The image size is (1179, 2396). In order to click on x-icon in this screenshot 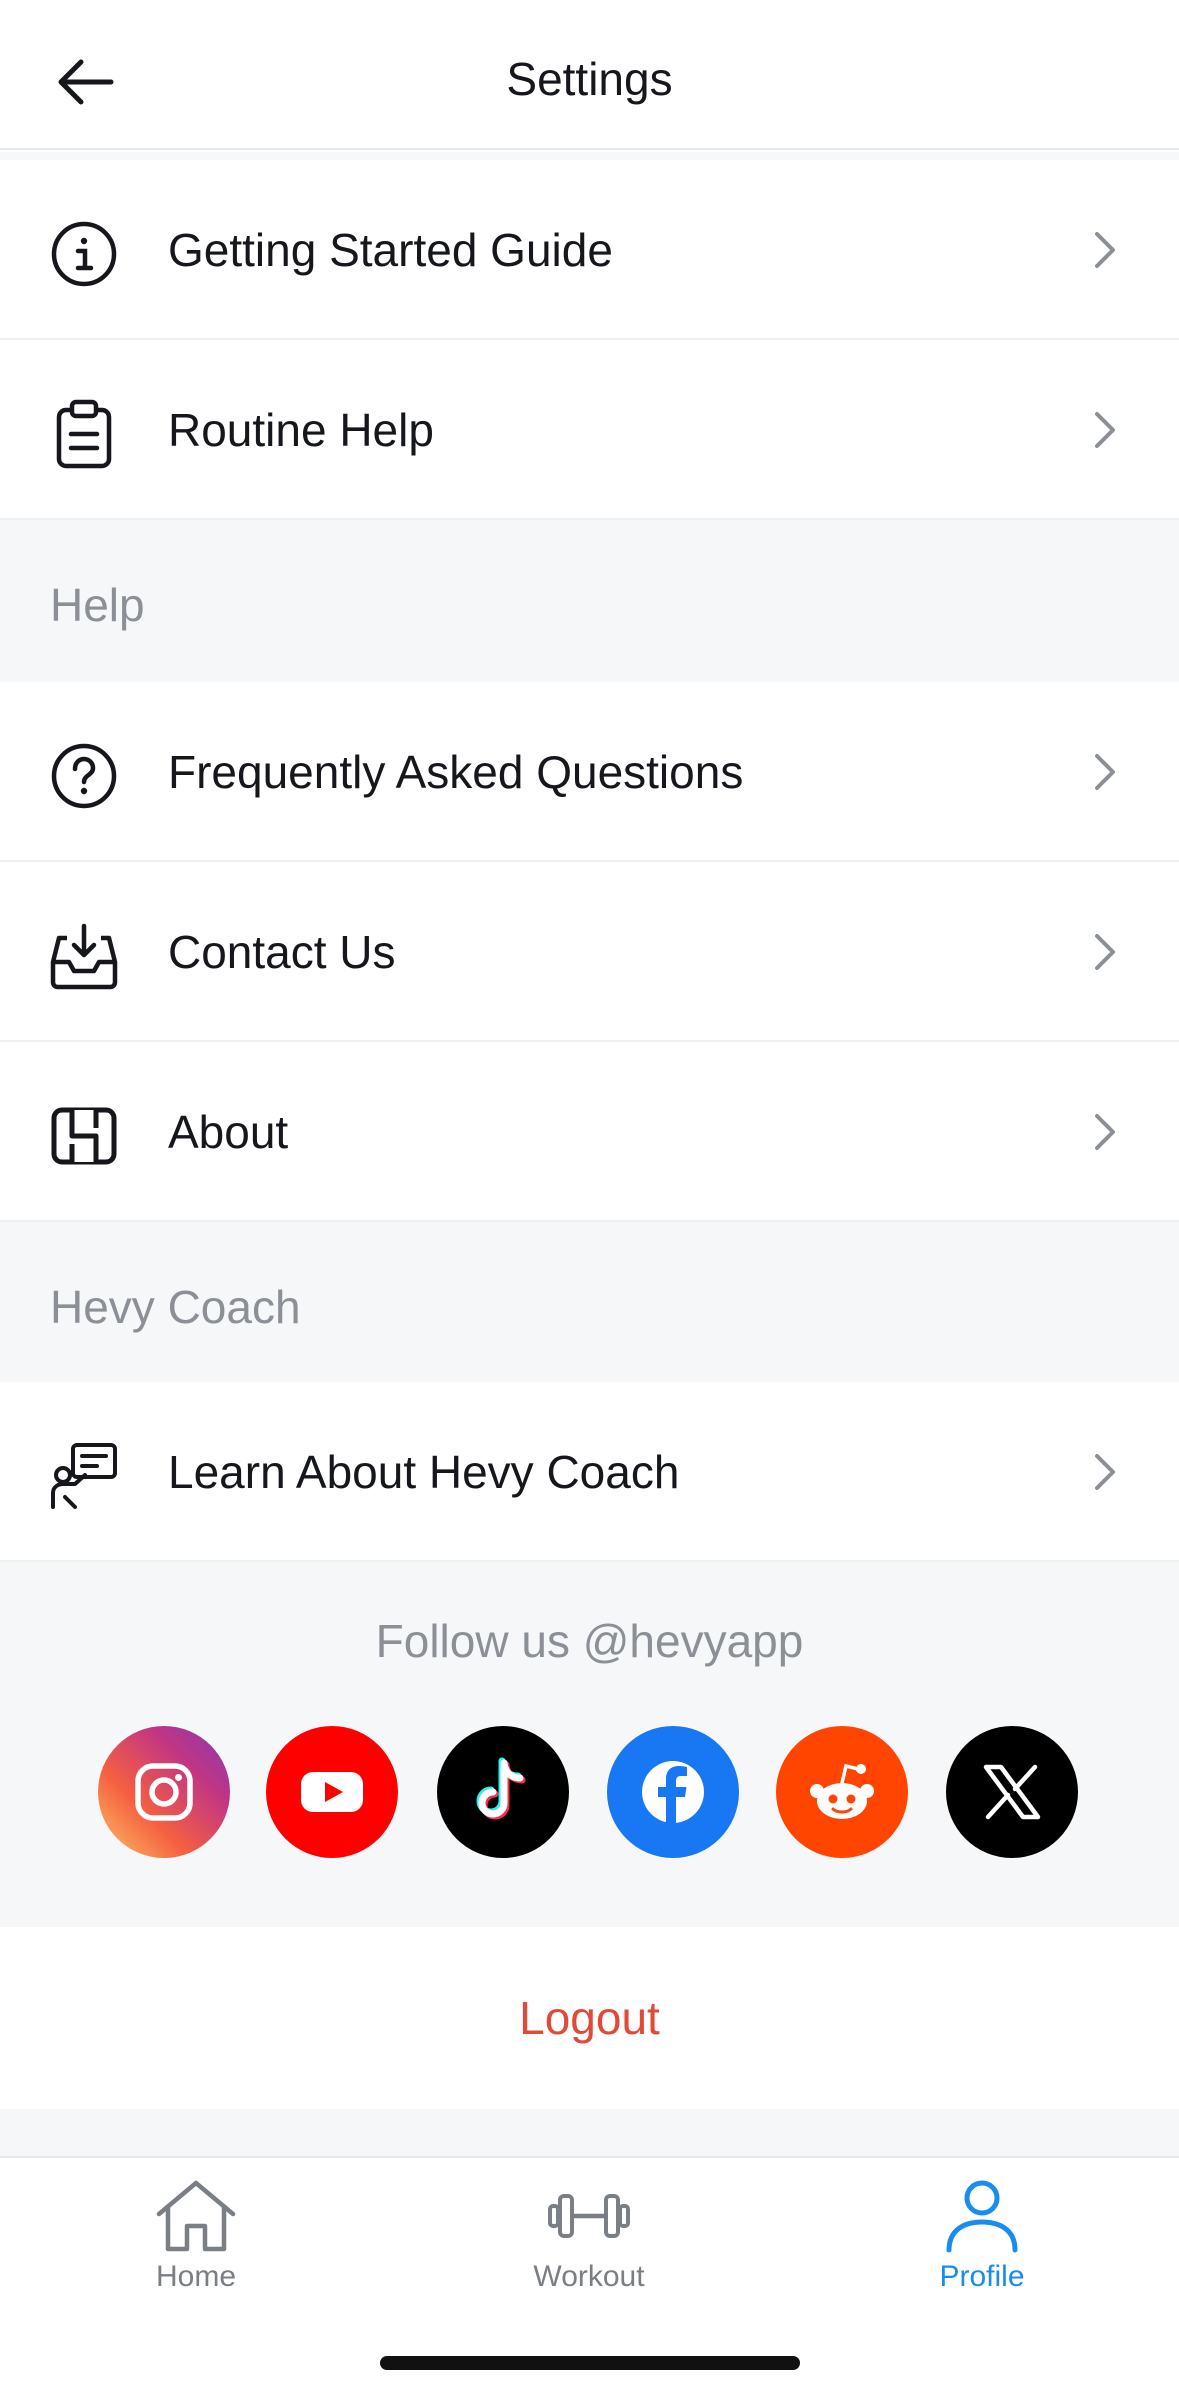, I will do `click(1012, 1792)`.